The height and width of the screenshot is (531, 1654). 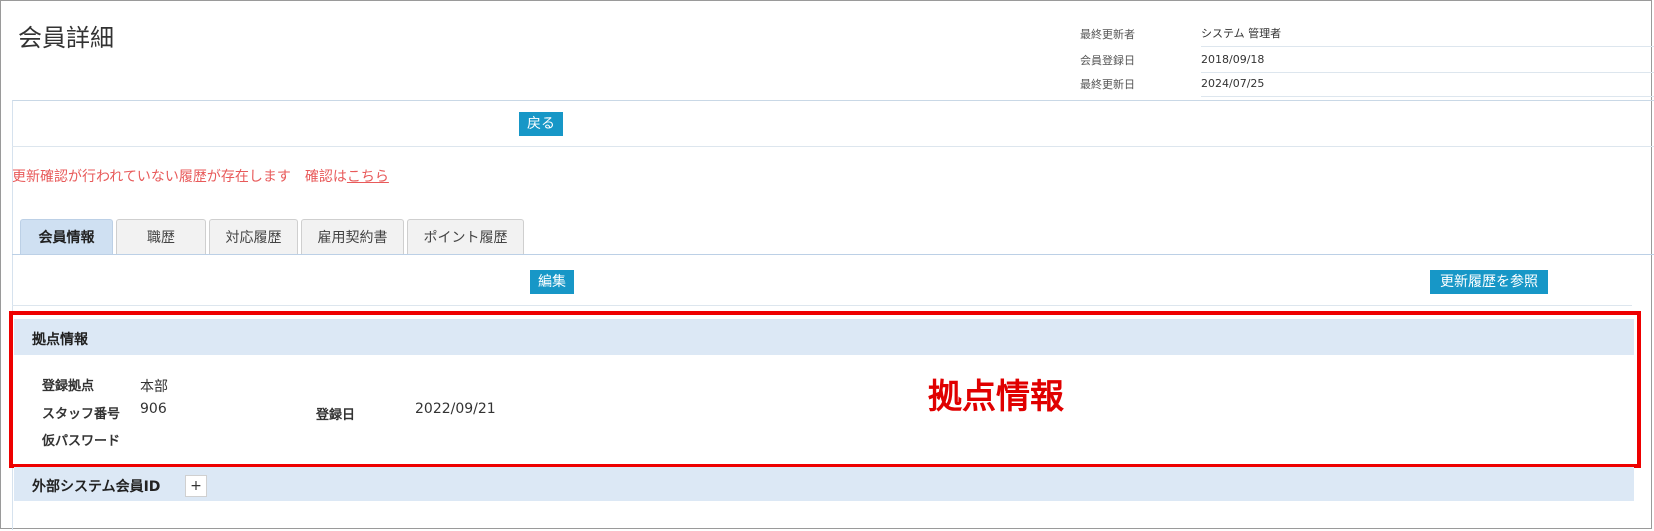 I want to click on tab-correspondence-history: 対応履歴, so click(x=253, y=236).